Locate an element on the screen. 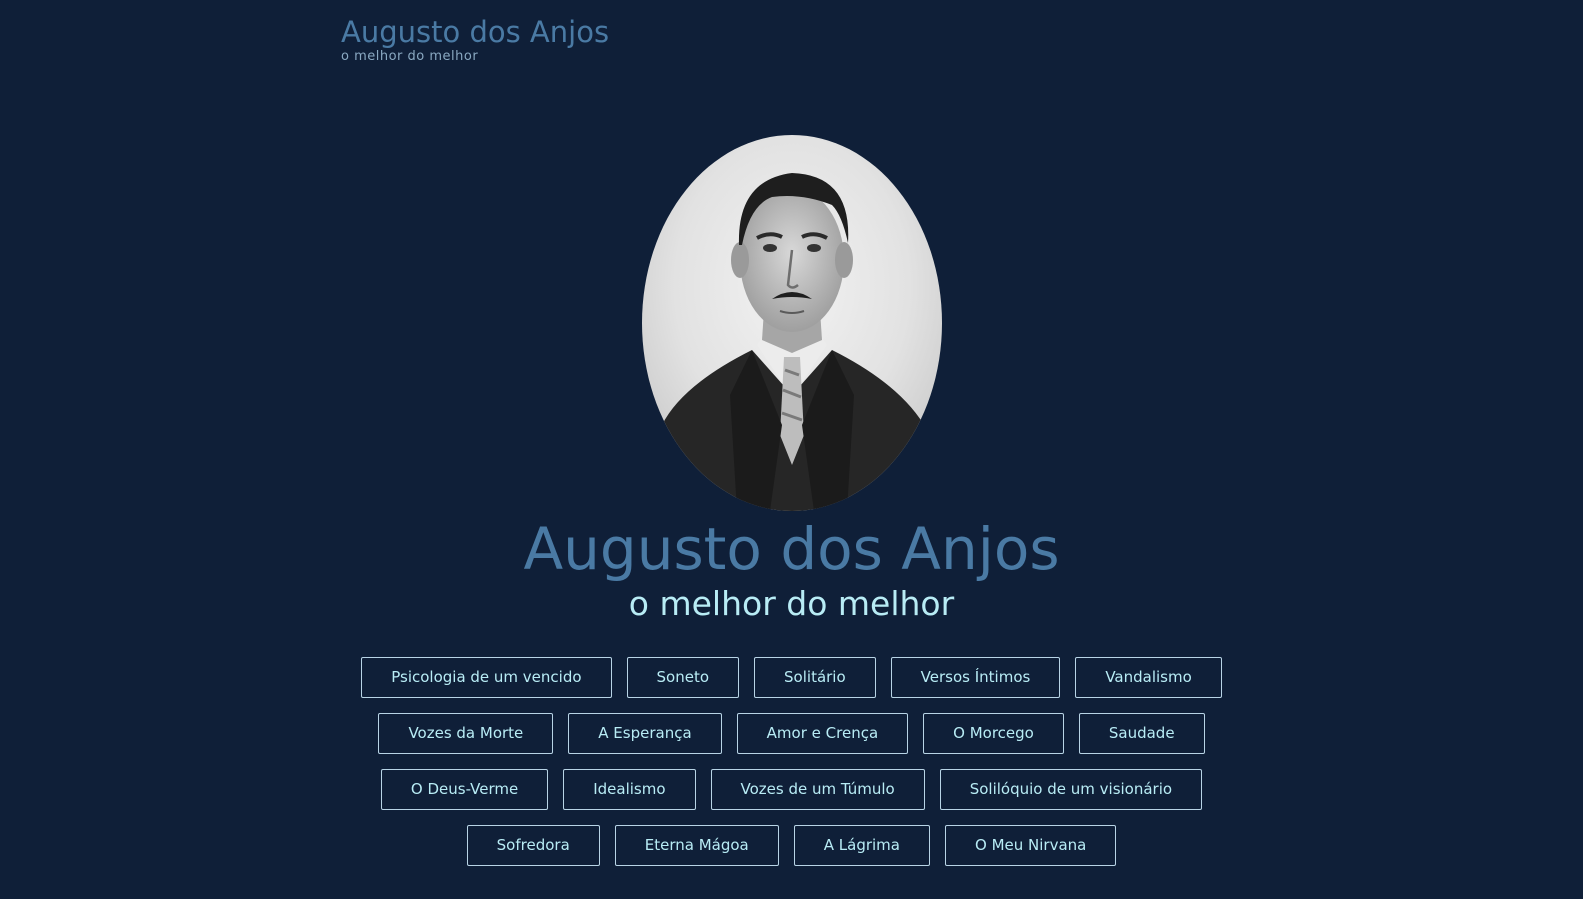 Image resolution: width=1583 pixels, height=899 pixels. poem-button: Solilóquio de um visionário is located at coordinates (1071, 789).